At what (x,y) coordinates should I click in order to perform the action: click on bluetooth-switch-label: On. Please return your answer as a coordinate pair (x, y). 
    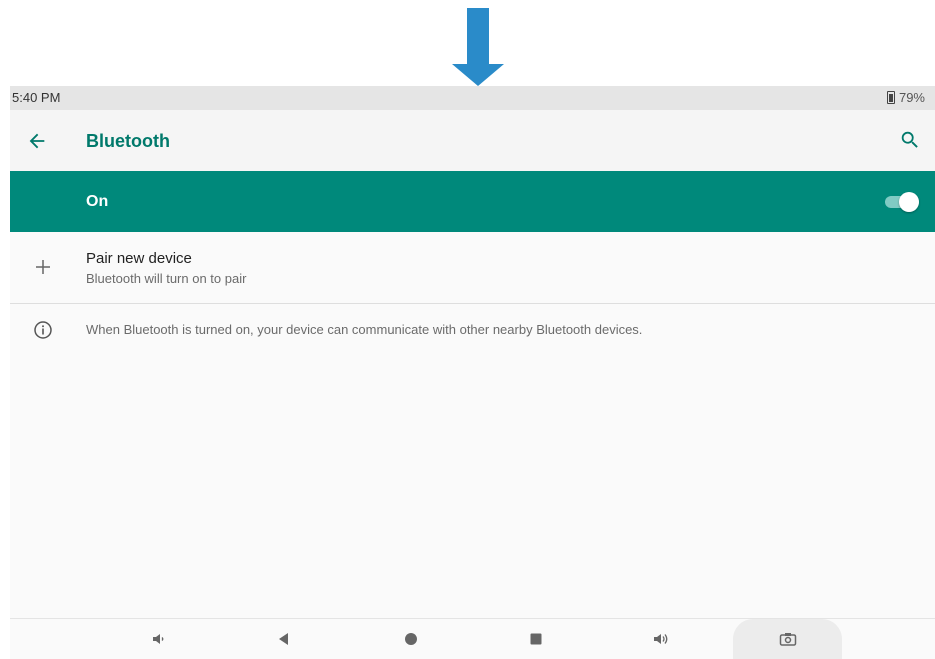
    Looking at the image, I should click on (97, 201).